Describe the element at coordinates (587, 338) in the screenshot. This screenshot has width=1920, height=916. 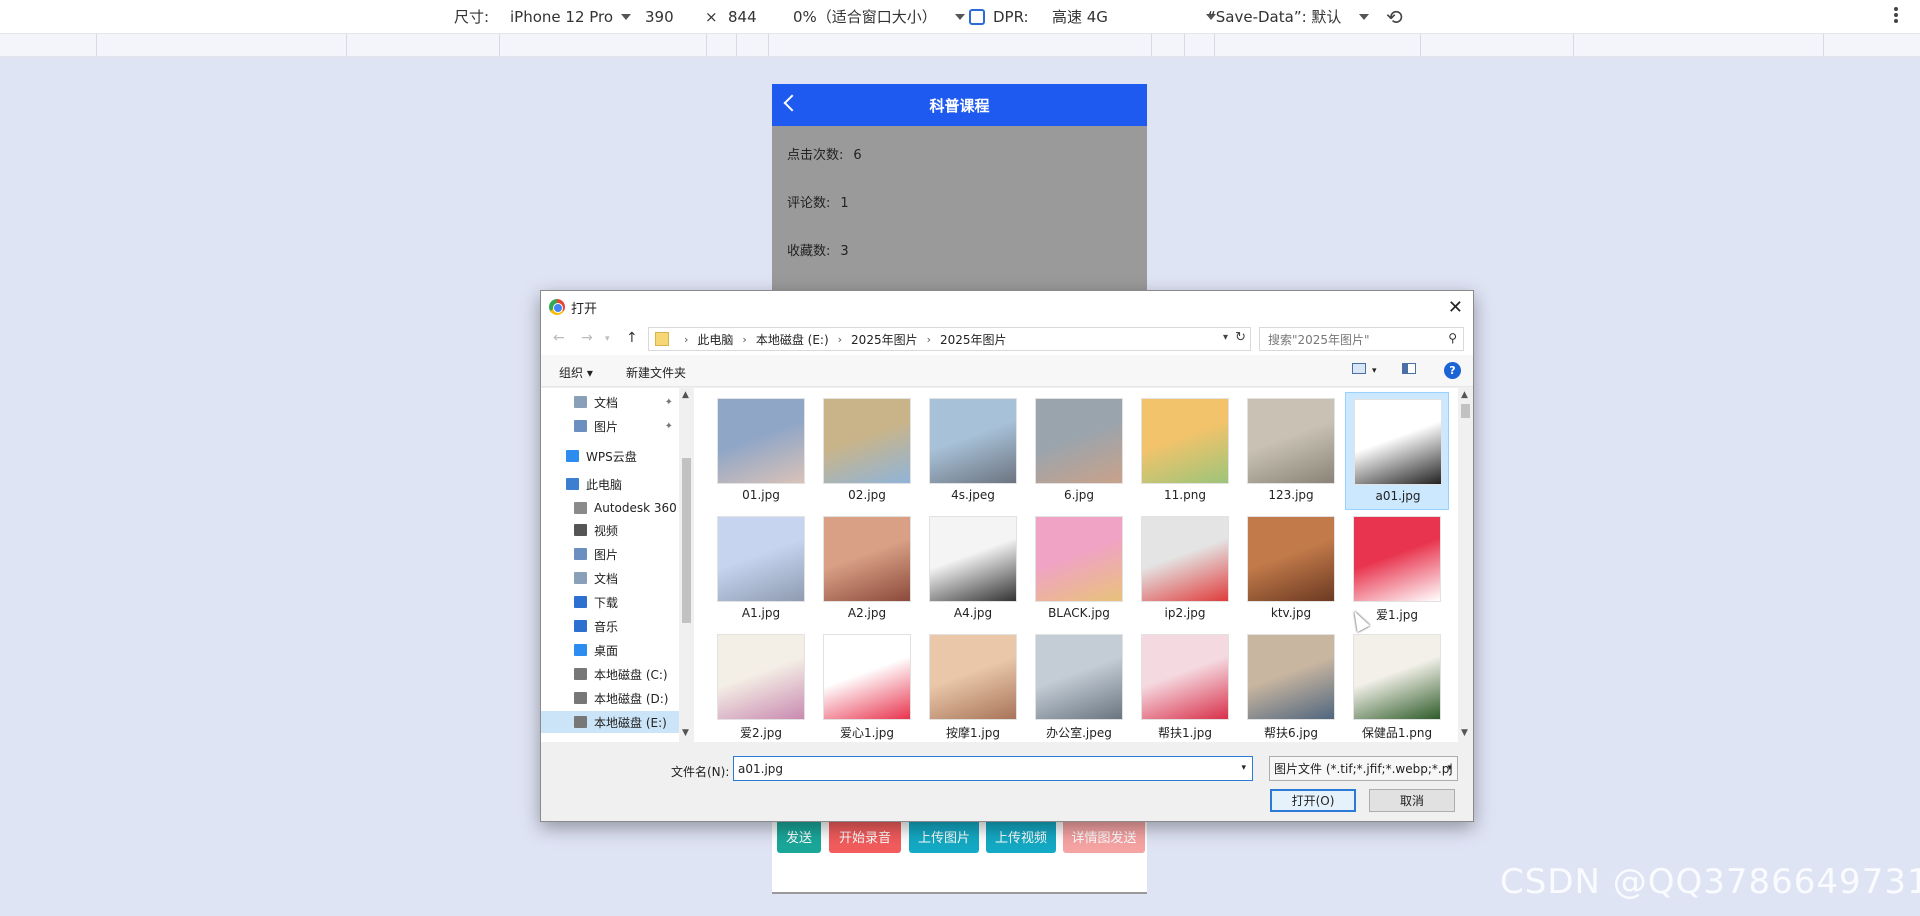
I see `forward-arrow-icon: →` at that location.